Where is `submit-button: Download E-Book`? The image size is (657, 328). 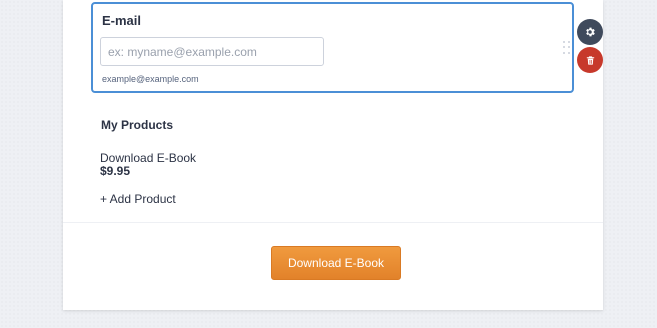
submit-button: Download E-Book is located at coordinates (336, 263).